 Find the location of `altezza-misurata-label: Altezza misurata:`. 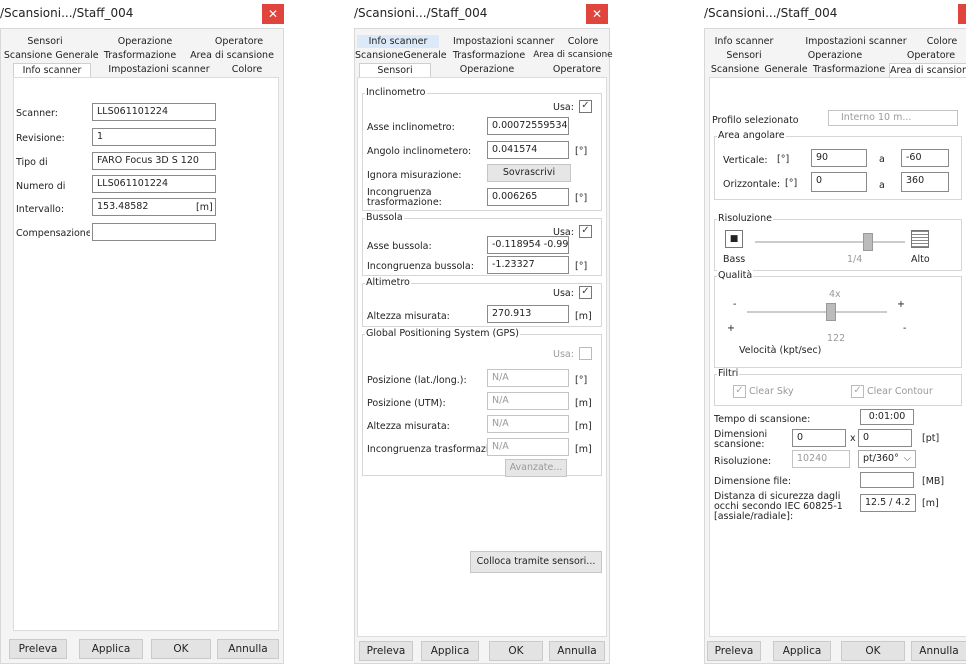

altezza-misurata-label: Altezza misurata: is located at coordinates (408, 316).